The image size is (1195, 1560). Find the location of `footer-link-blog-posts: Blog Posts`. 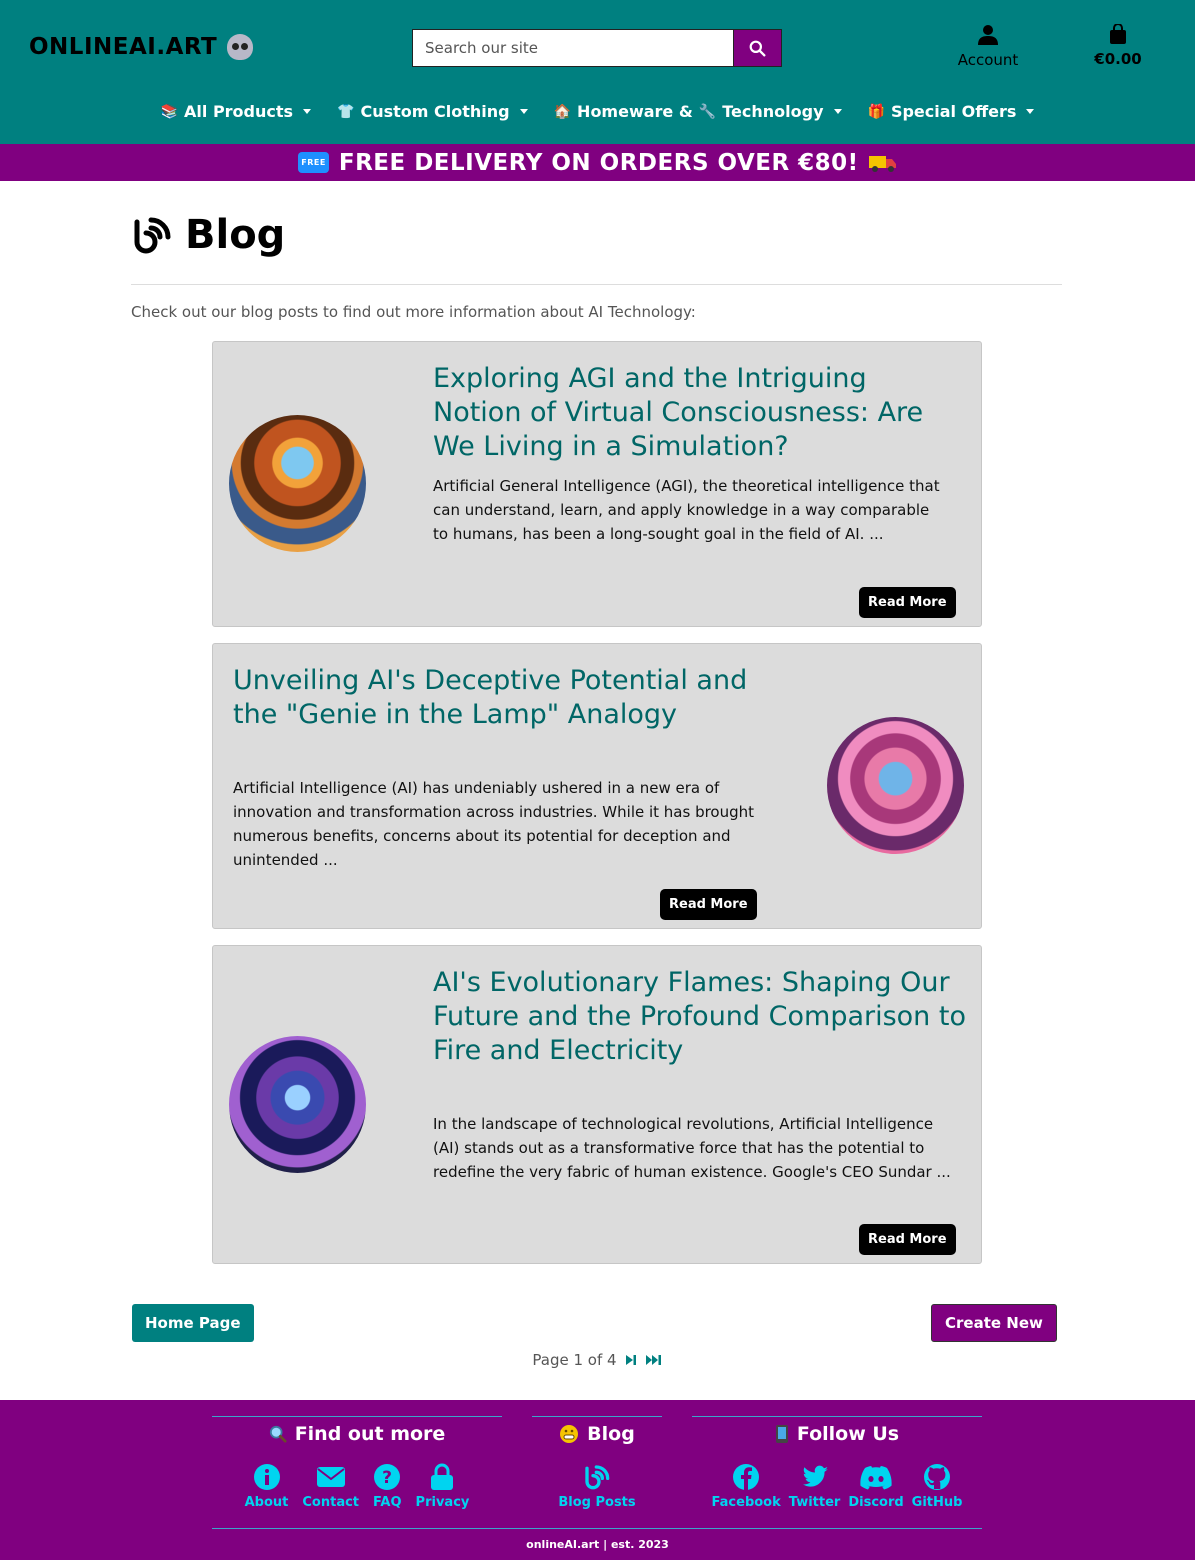

footer-link-blog-posts: Blog Posts is located at coordinates (597, 1486).